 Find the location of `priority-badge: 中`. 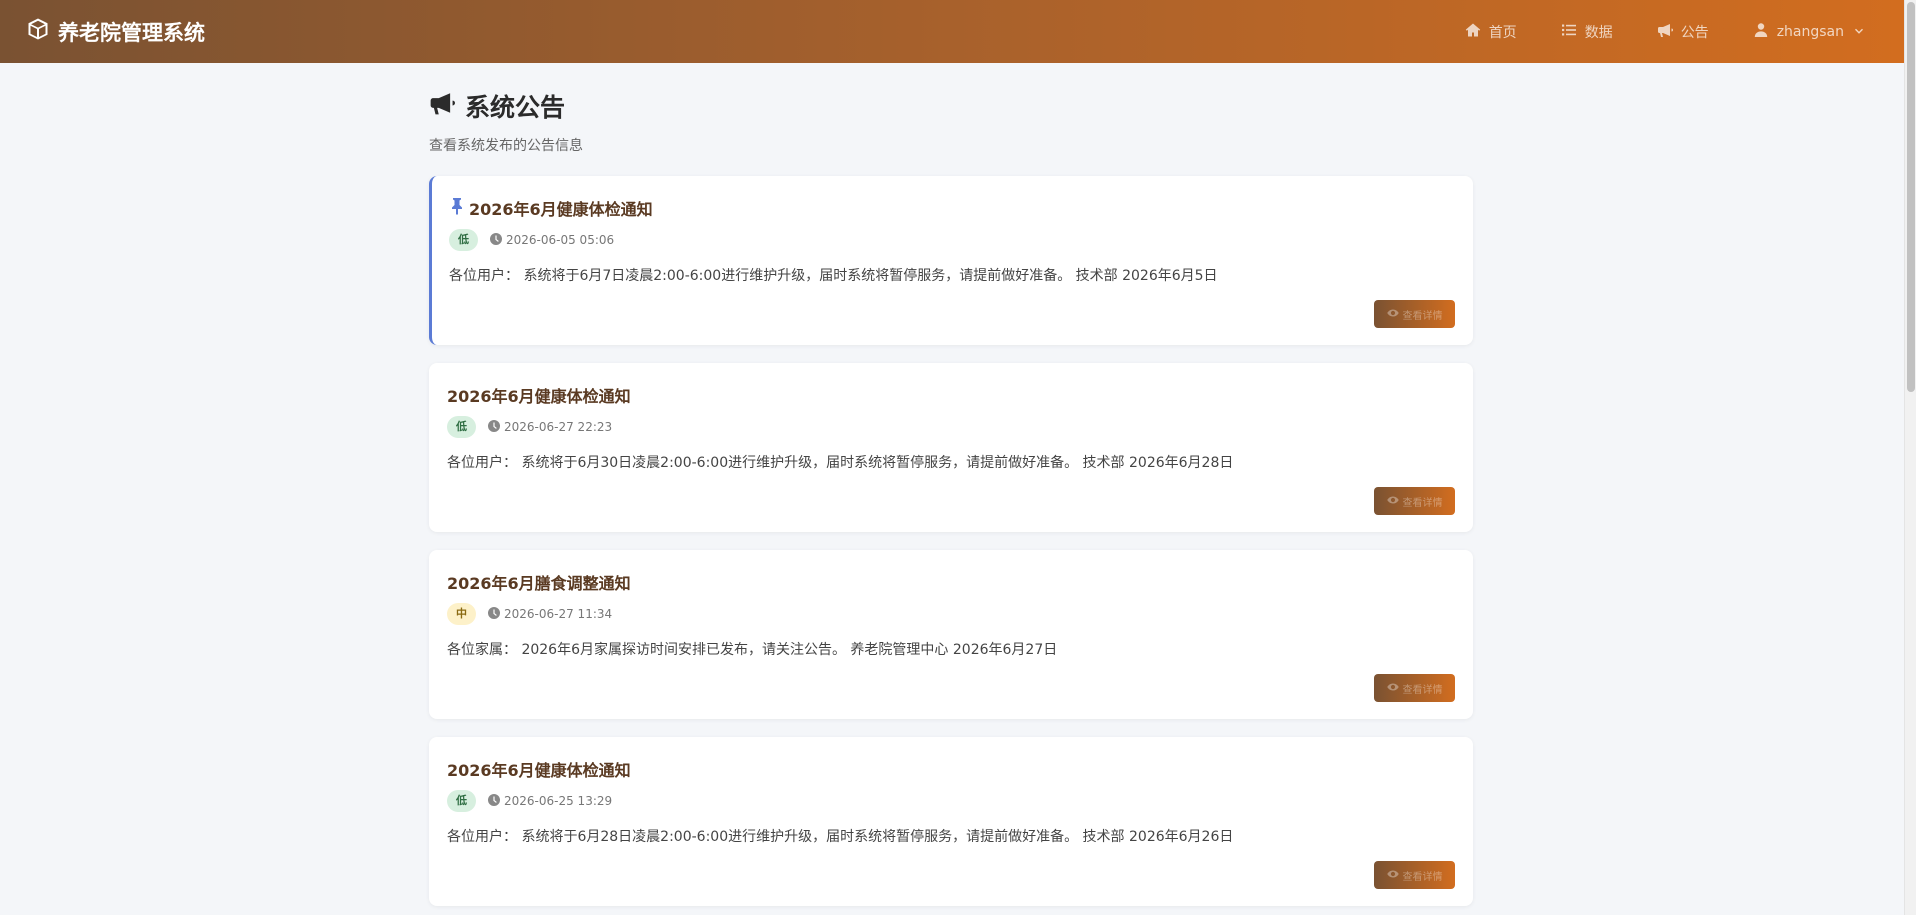

priority-badge: 中 is located at coordinates (461, 614).